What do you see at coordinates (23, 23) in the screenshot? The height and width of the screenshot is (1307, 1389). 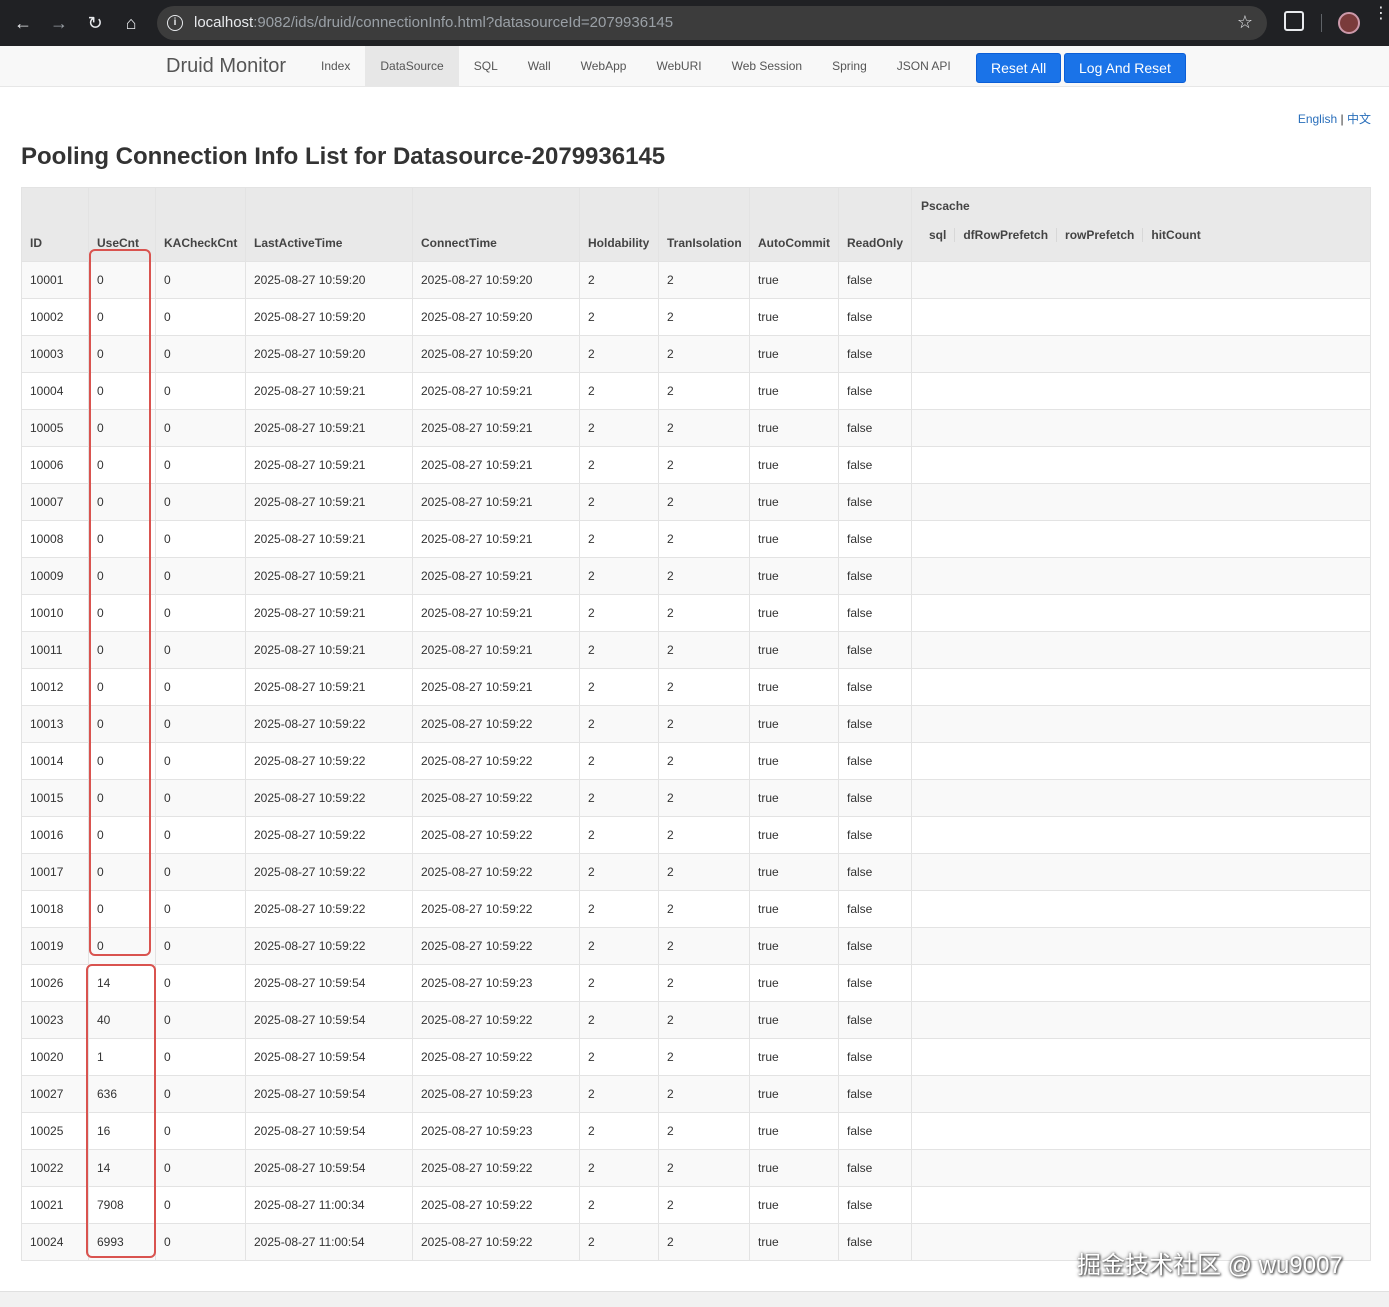 I see `back-icon: ←` at bounding box center [23, 23].